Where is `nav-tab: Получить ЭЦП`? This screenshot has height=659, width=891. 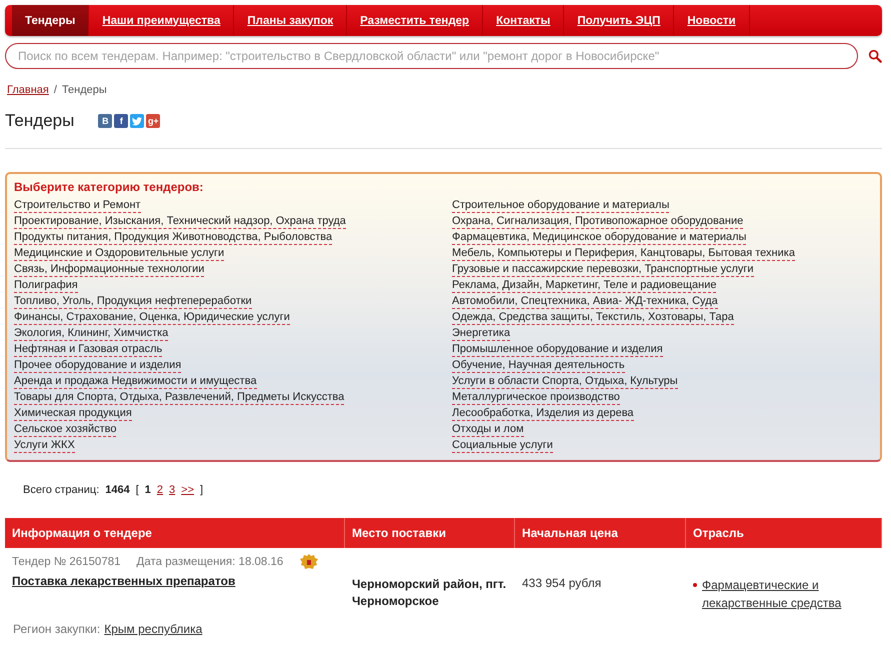
nav-tab: Получить ЭЦП is located at coordinates (619, 20).